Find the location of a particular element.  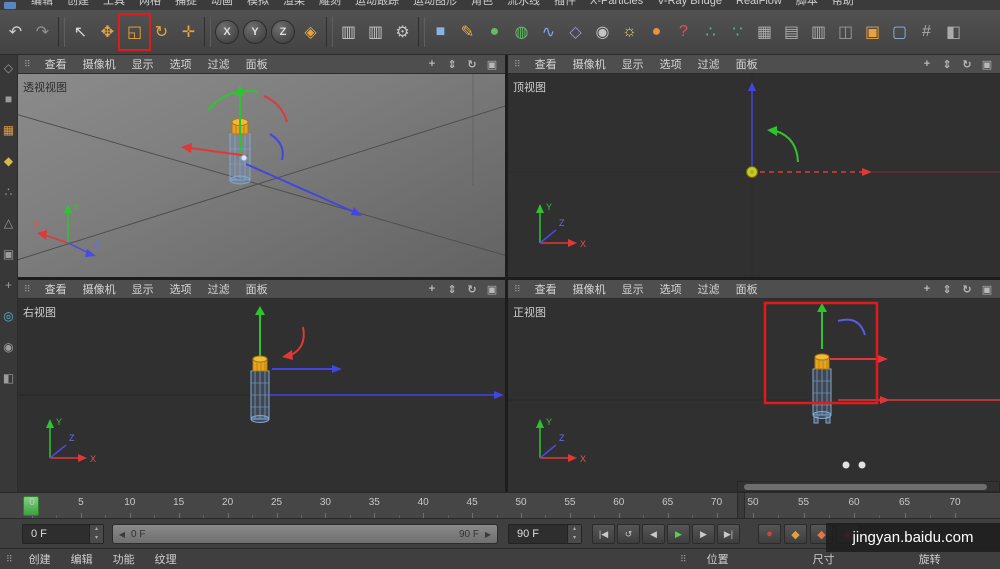

snap-settings-icon: # is located at coordinates (926, 32).